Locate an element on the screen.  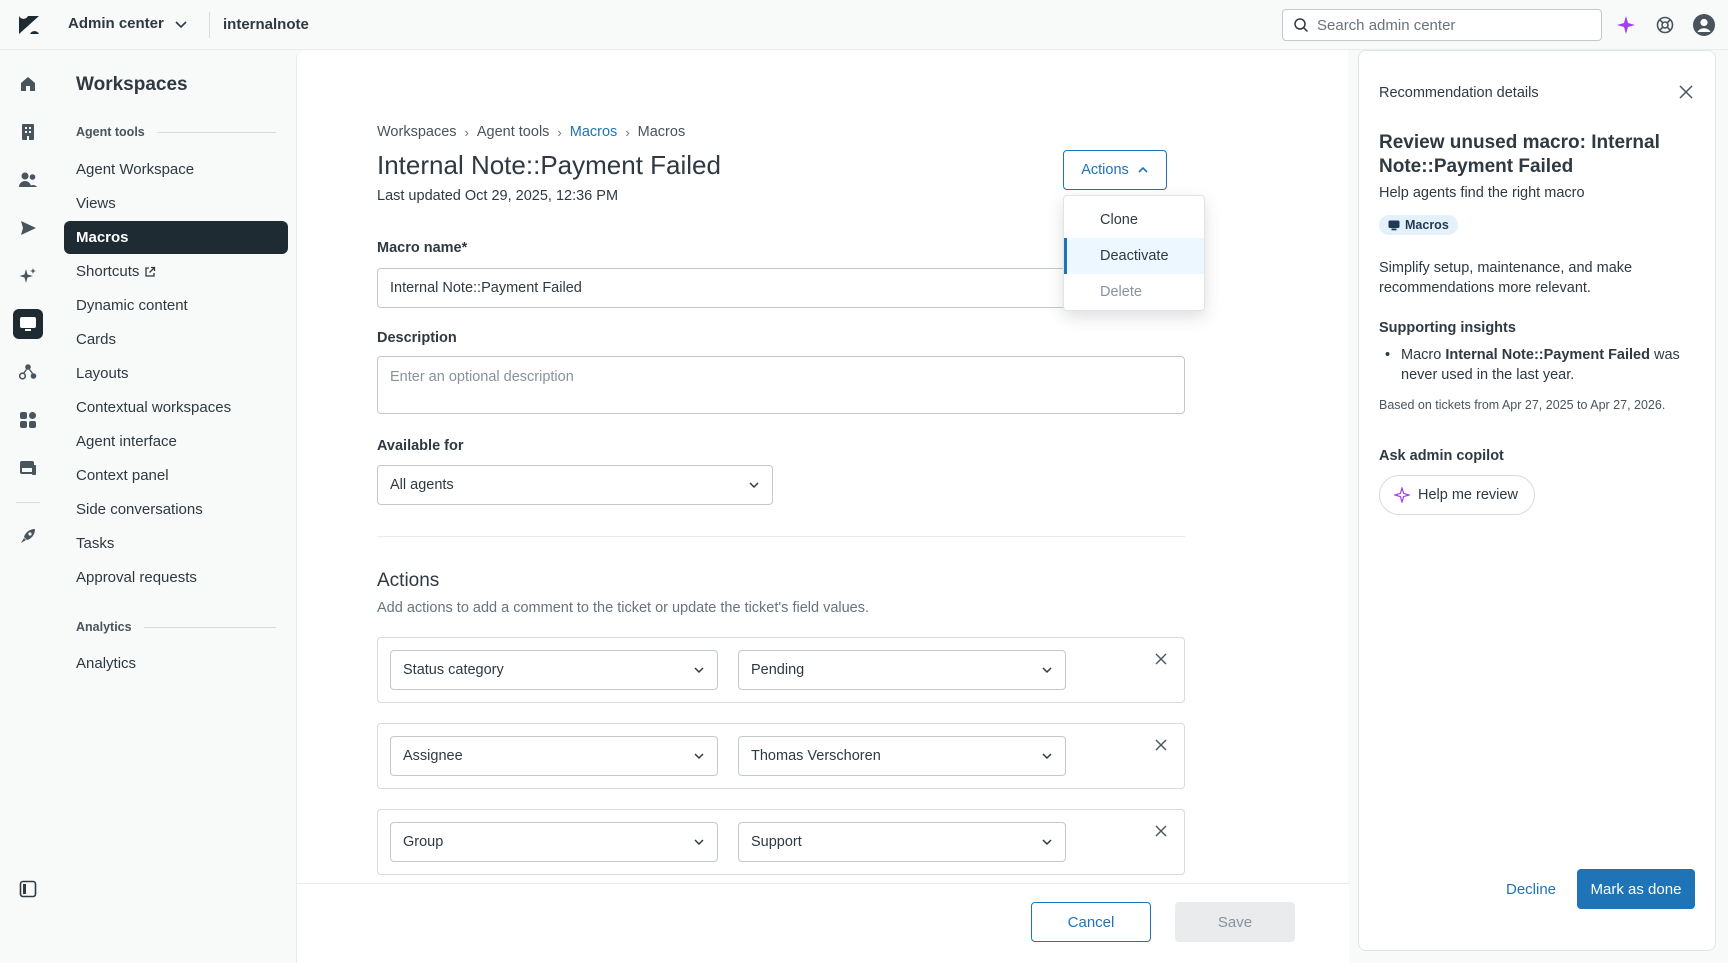
help-icon is located at coordinates (1665, 25).